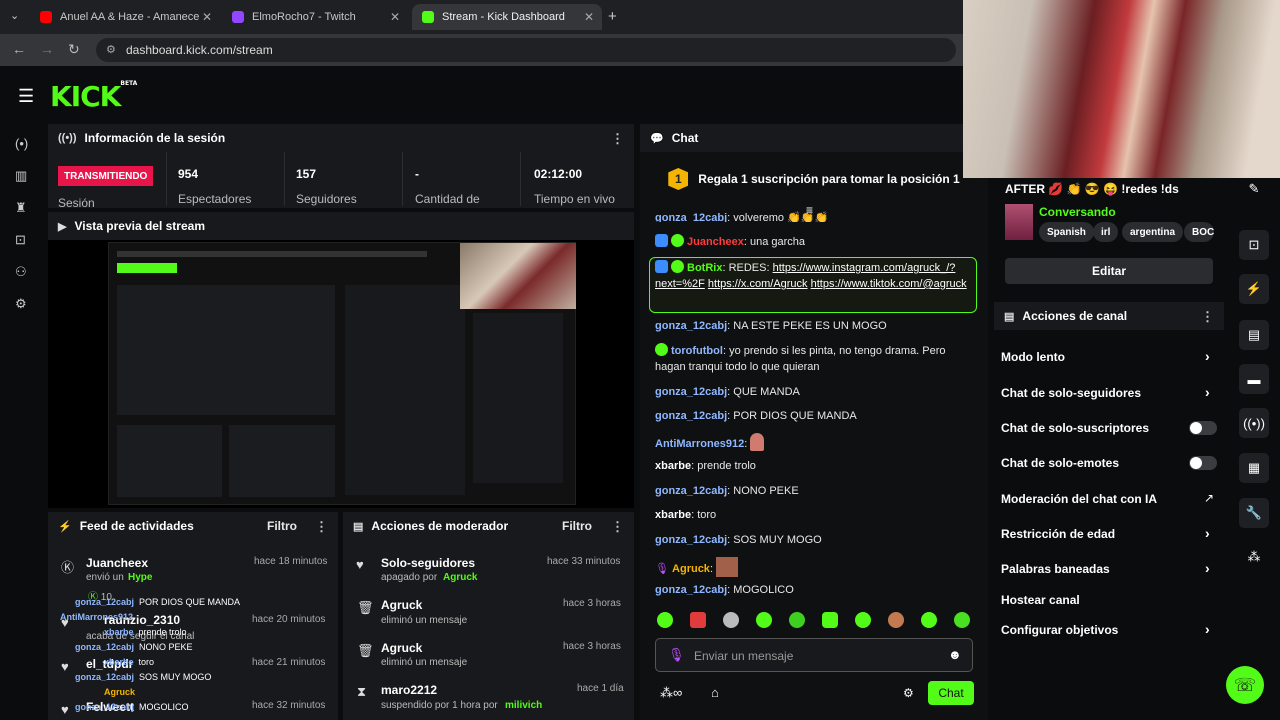  What do you see at coordinates (143, 677) in the screenshot?
I see `overlay-chat-line: gonza_12cabj SOS MUY MOGO` at bounding box center [143, 677].